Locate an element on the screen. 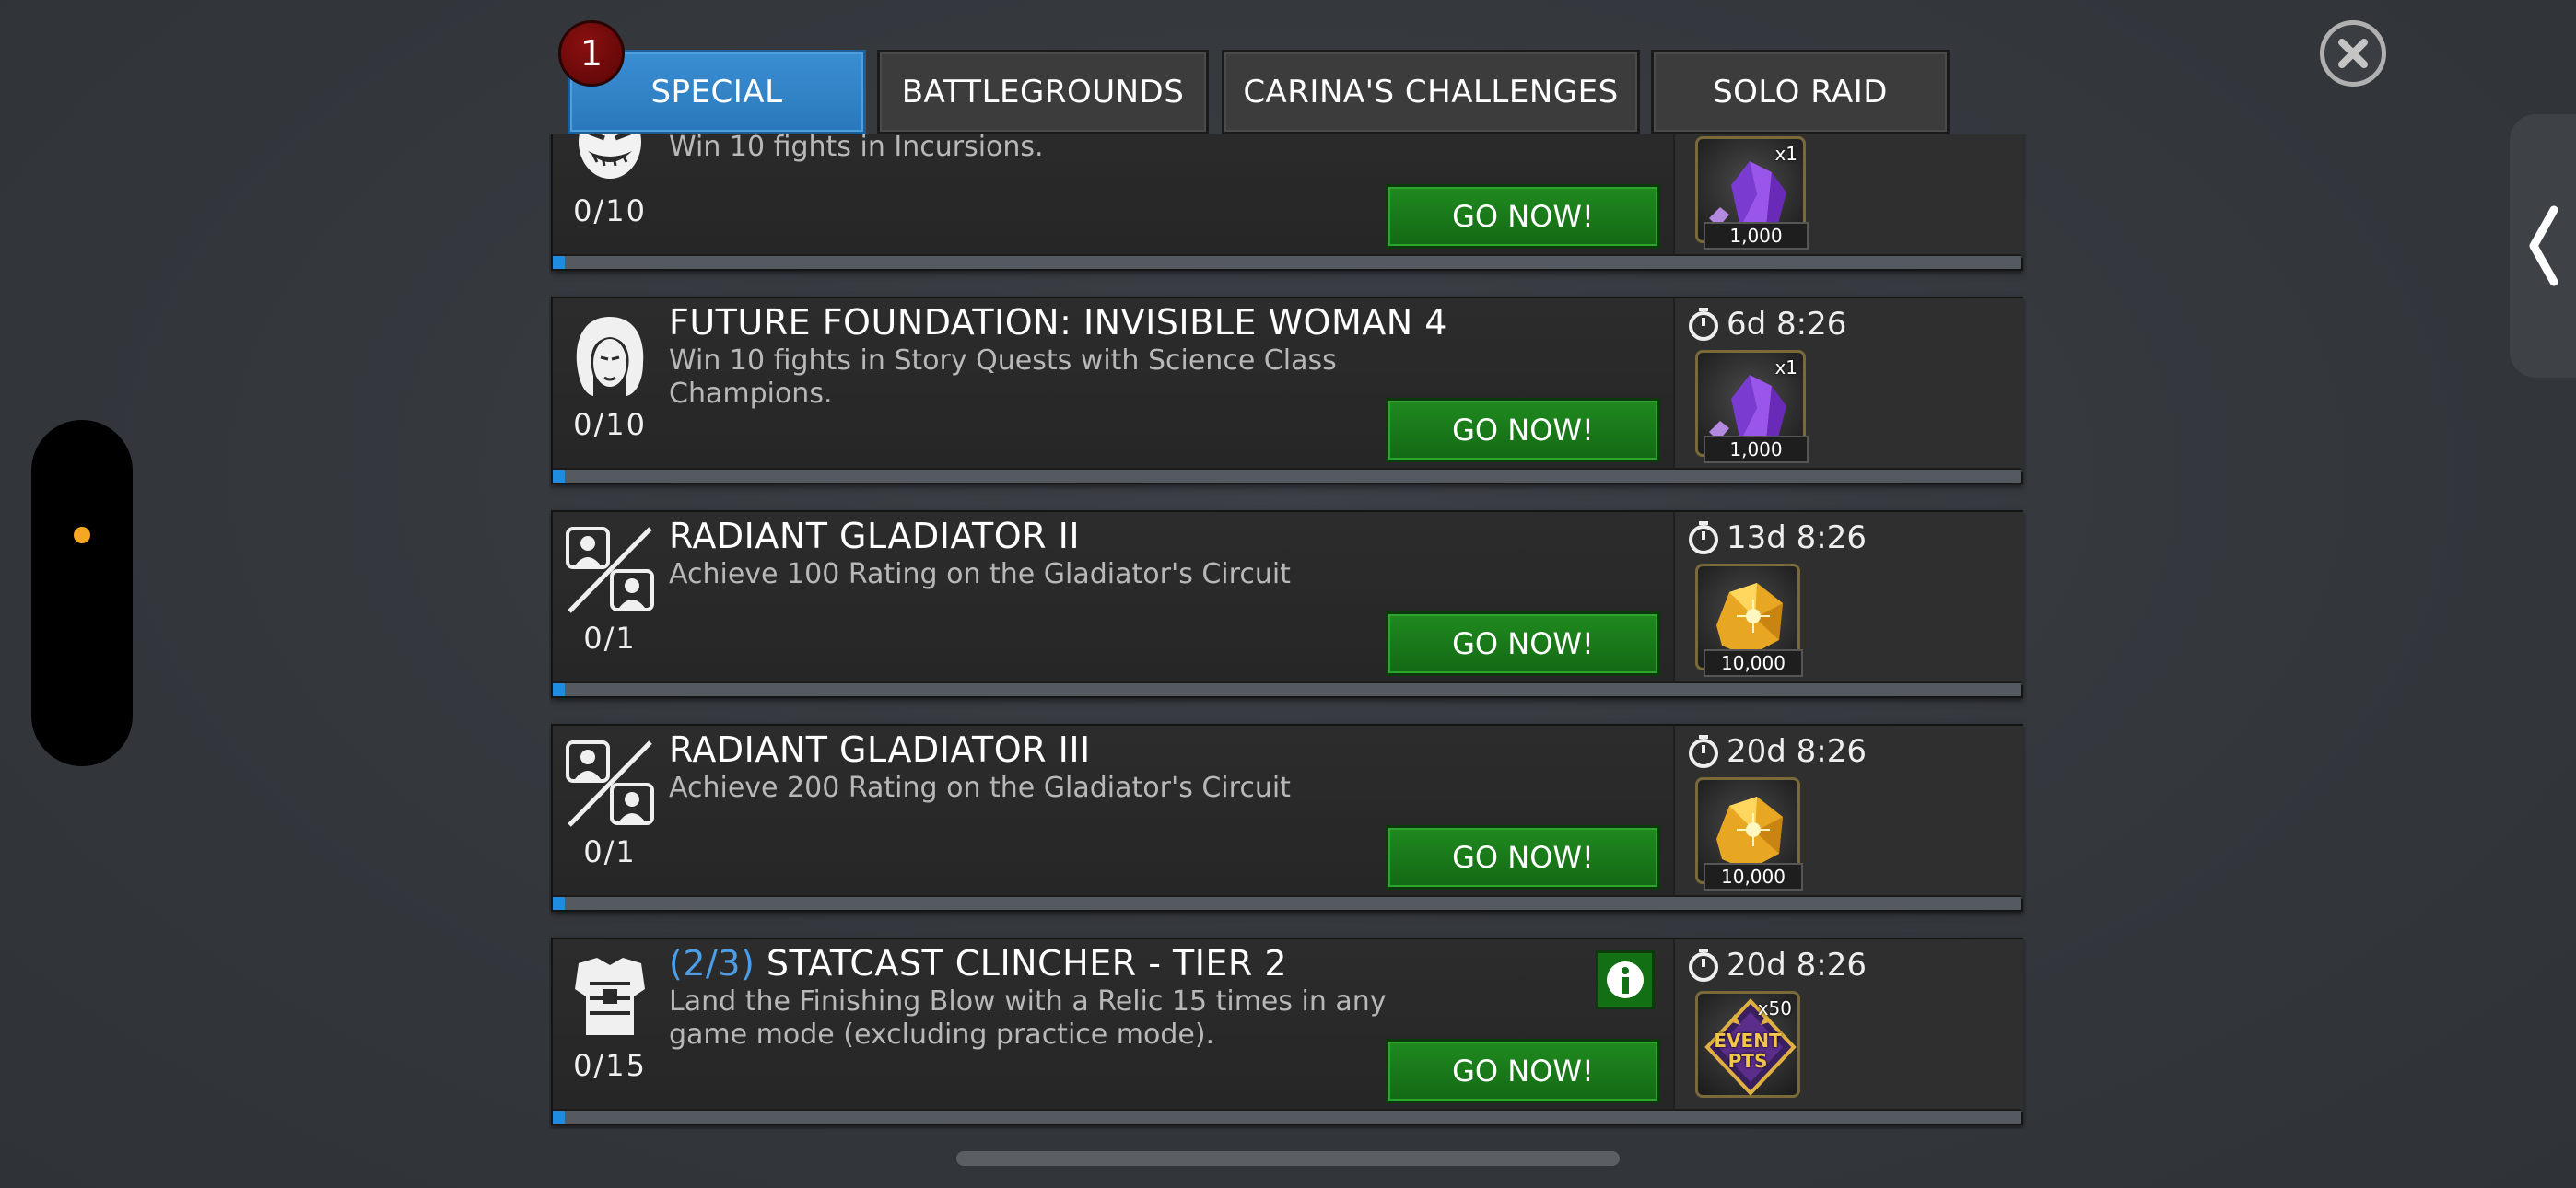 The width and height of the screenshot is (2576, 1188). tab-battlegrounds: BATTLEGROUNDS is located at coordinates (1043, 92).